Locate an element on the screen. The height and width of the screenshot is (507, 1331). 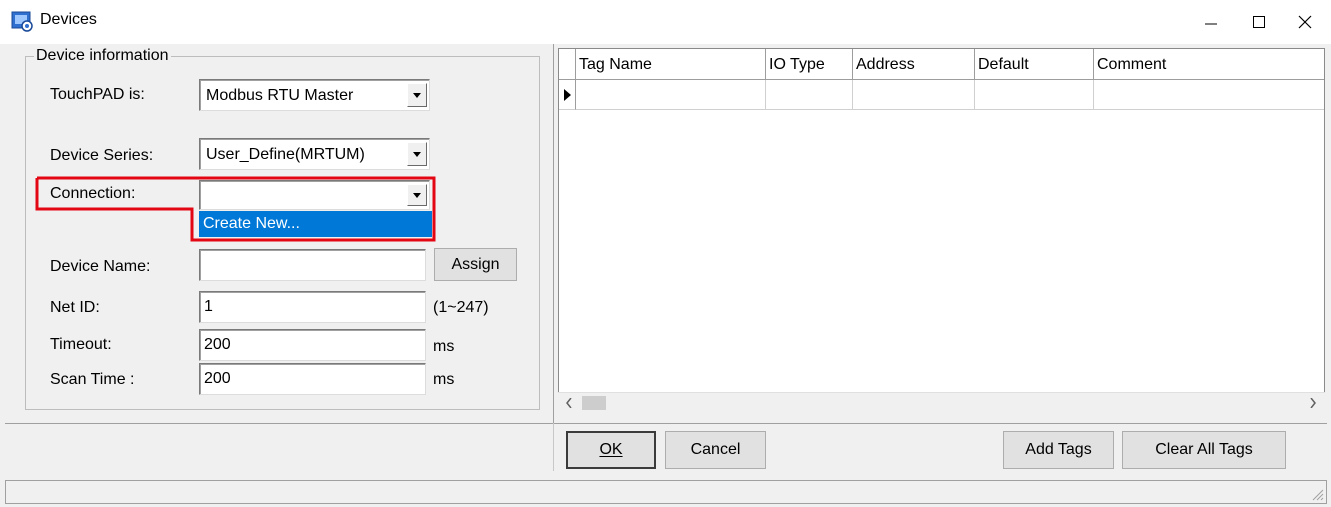
cell-default is located at coordinates (1034, 95).